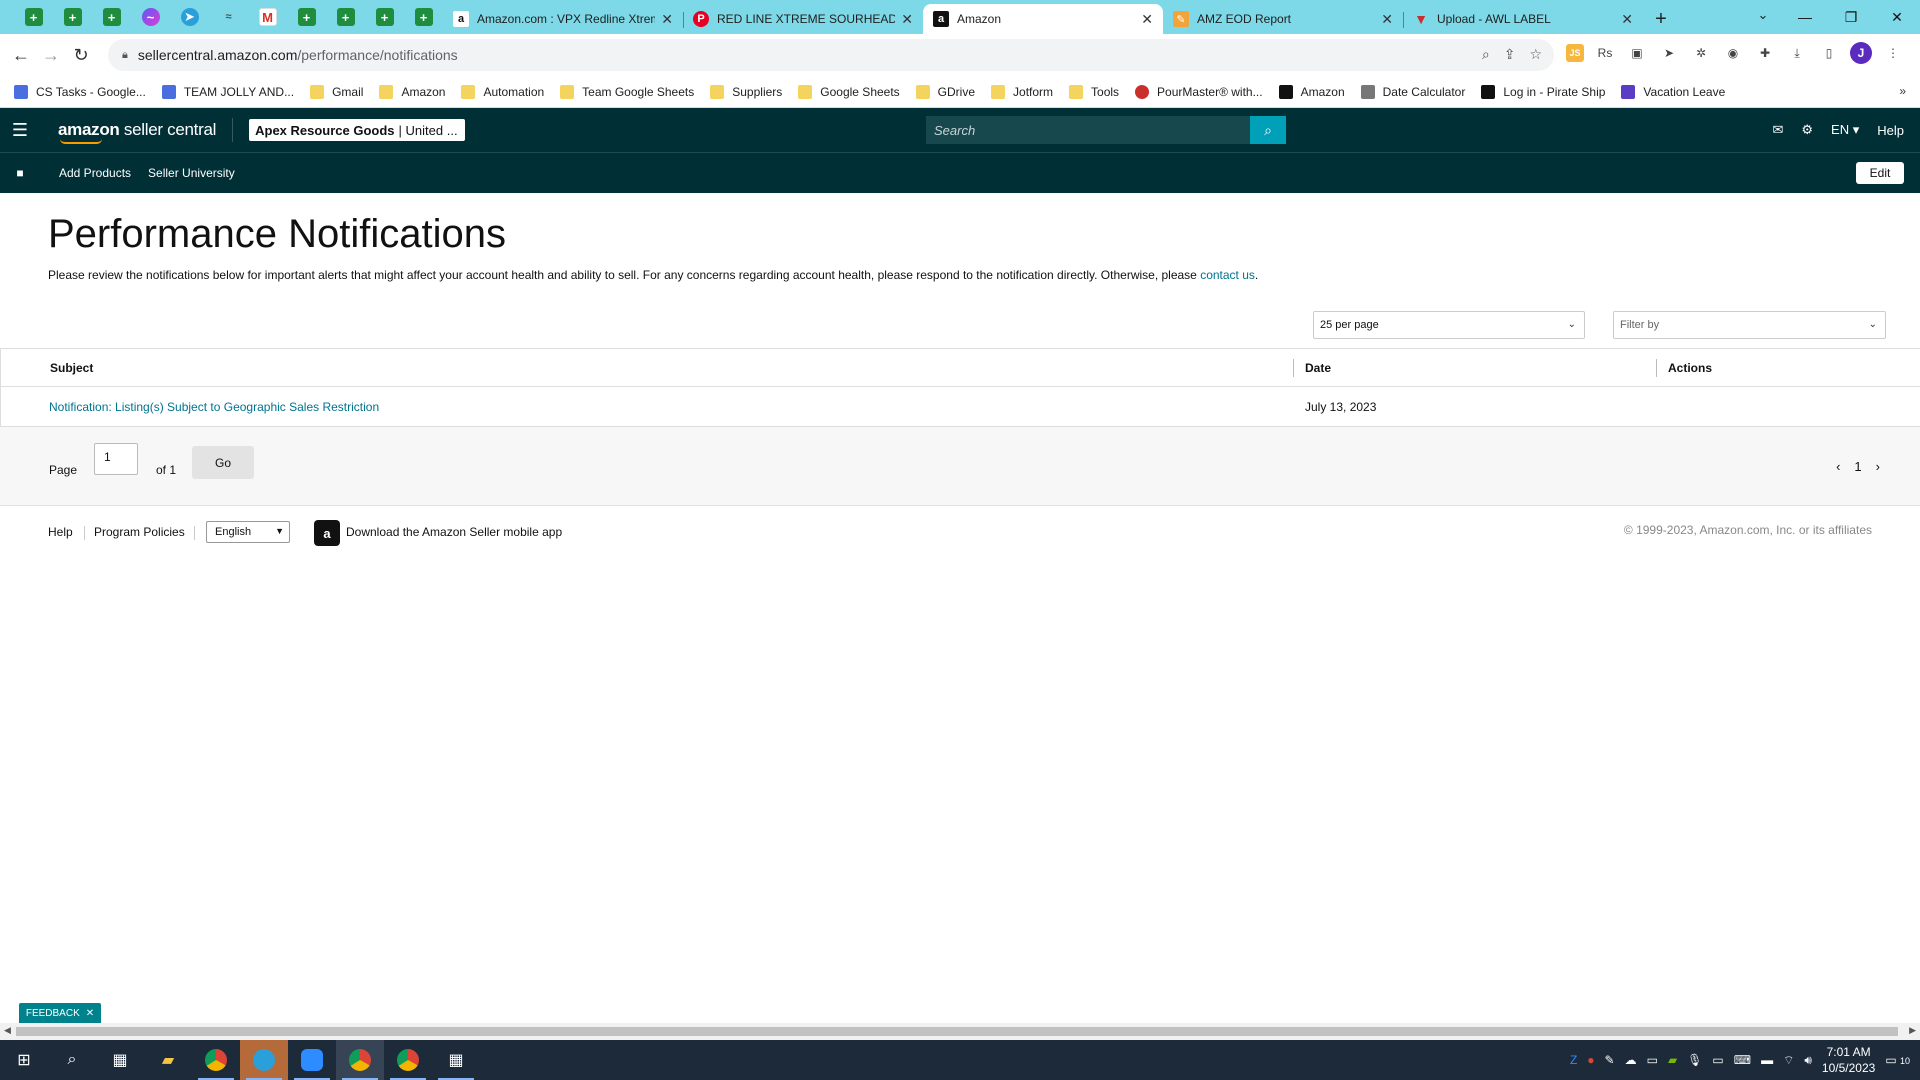 The width and height of the screenshot is (1920, 1080). Describe the element at coordinates (1851, 17) in the screenshot. I see `restore-icon: ❐` at that location.